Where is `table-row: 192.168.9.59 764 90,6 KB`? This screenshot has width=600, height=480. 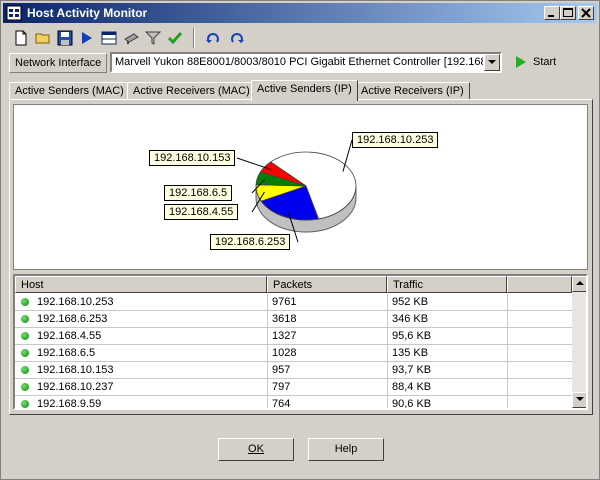
table-row: 192.168.9.59 764 90,6 KB is located at coordinates (293, 403).